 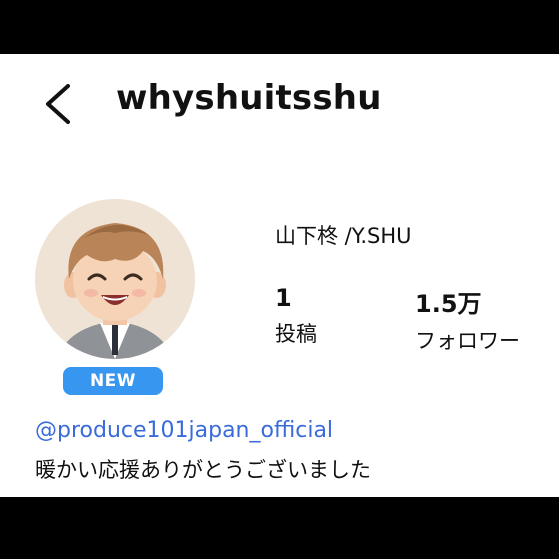 What do you see at coordinates (343, 236) in the screenshot?
I see `display-name: 山下柊 /Y.SHU` at bounding box center [343, 236].